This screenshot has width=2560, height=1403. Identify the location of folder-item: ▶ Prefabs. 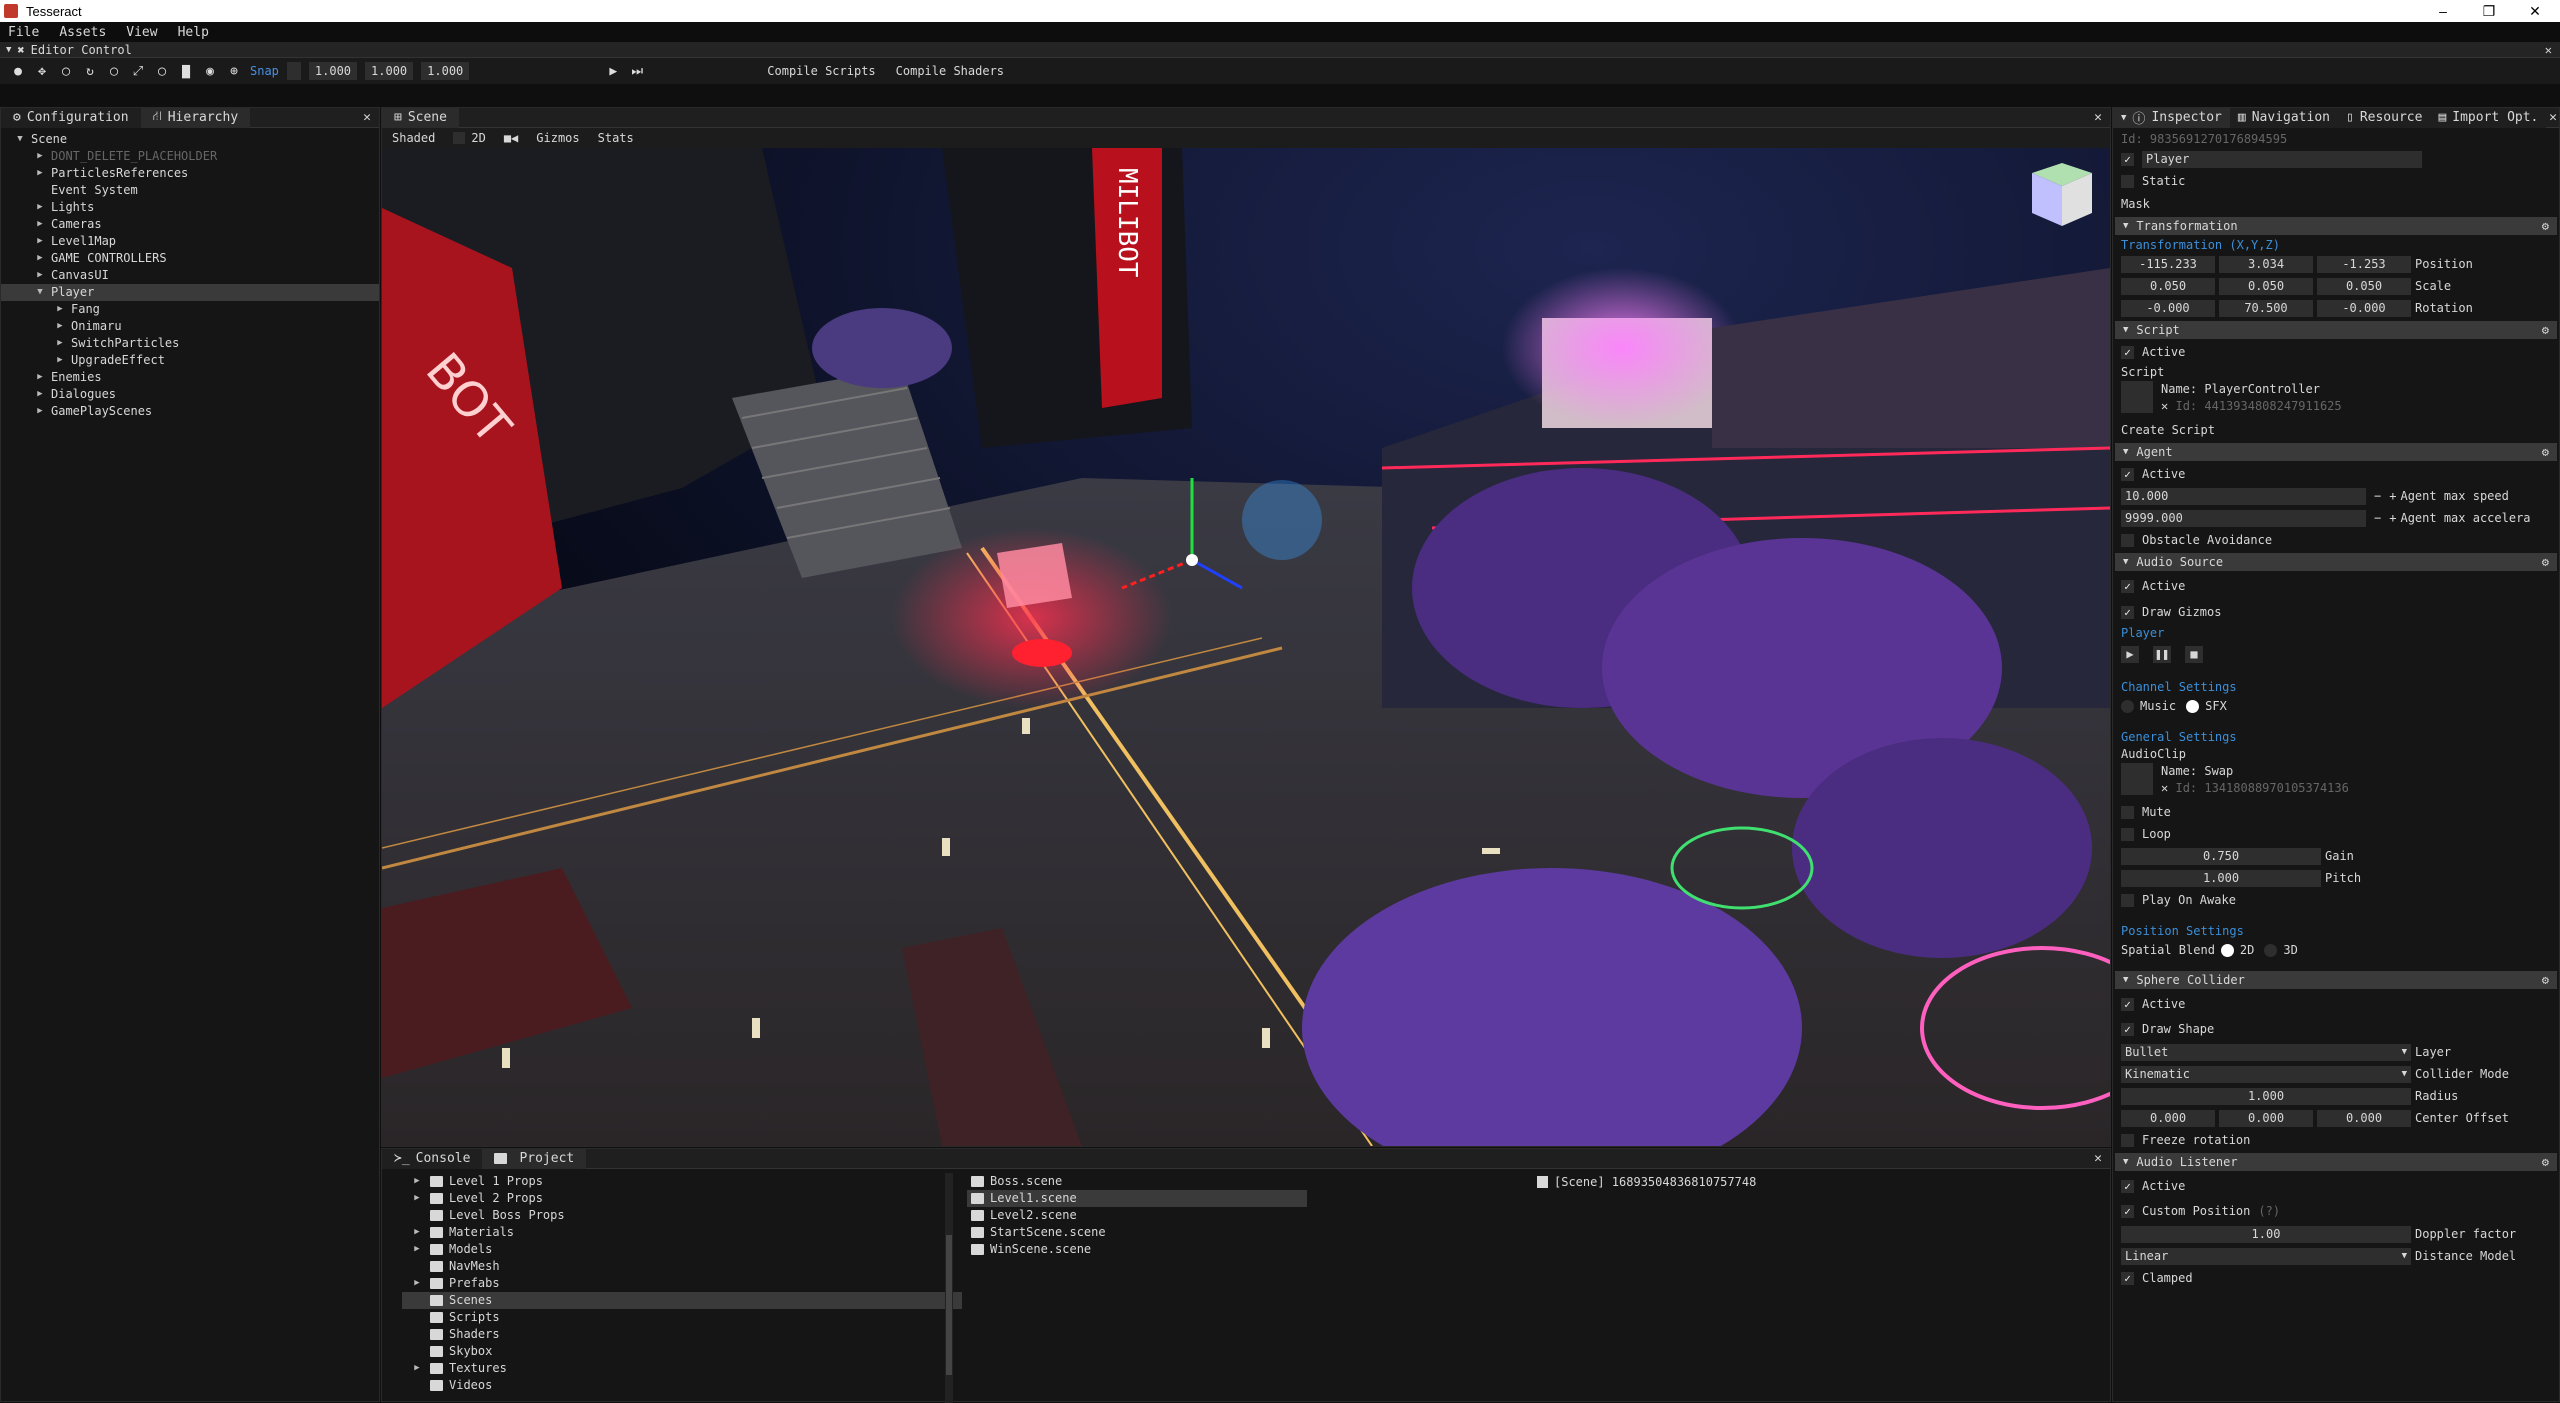
(682, 1283).